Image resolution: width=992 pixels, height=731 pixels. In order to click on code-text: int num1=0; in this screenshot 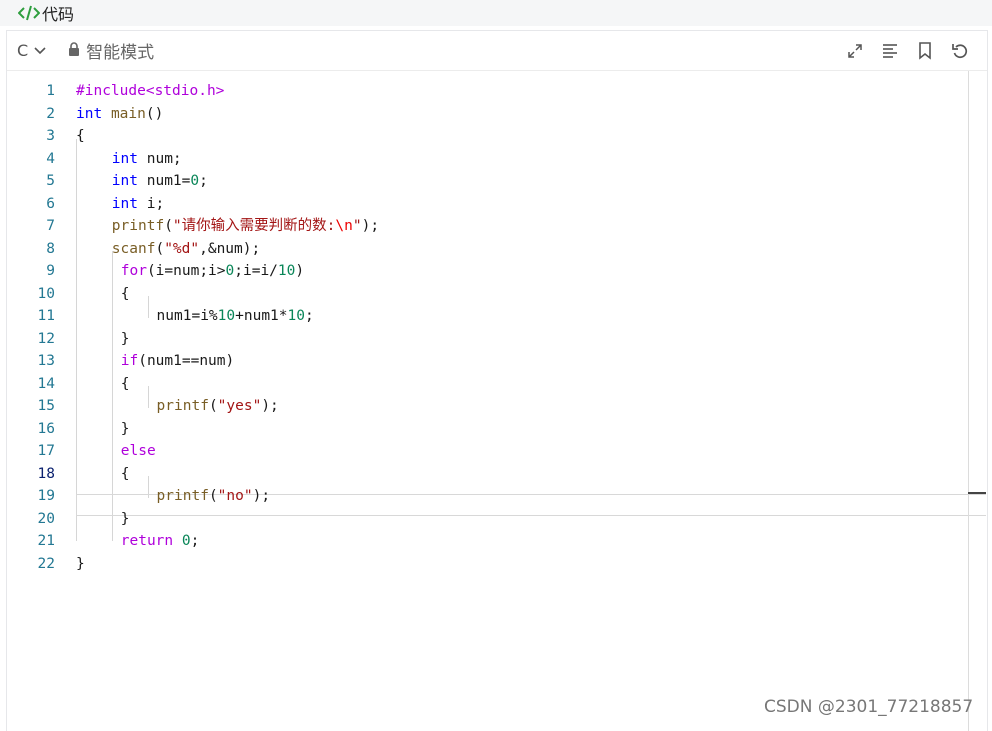, I will do `click(160, 181)`.